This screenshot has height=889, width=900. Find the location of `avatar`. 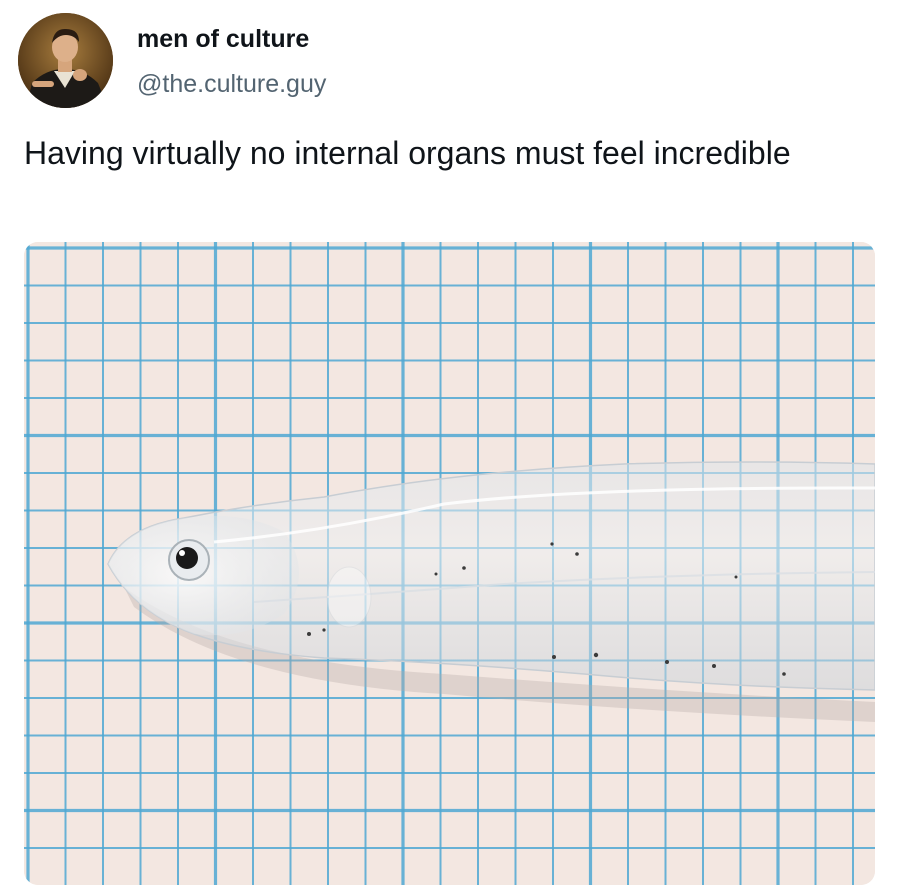

avatar is located at coordinates (65, 60).